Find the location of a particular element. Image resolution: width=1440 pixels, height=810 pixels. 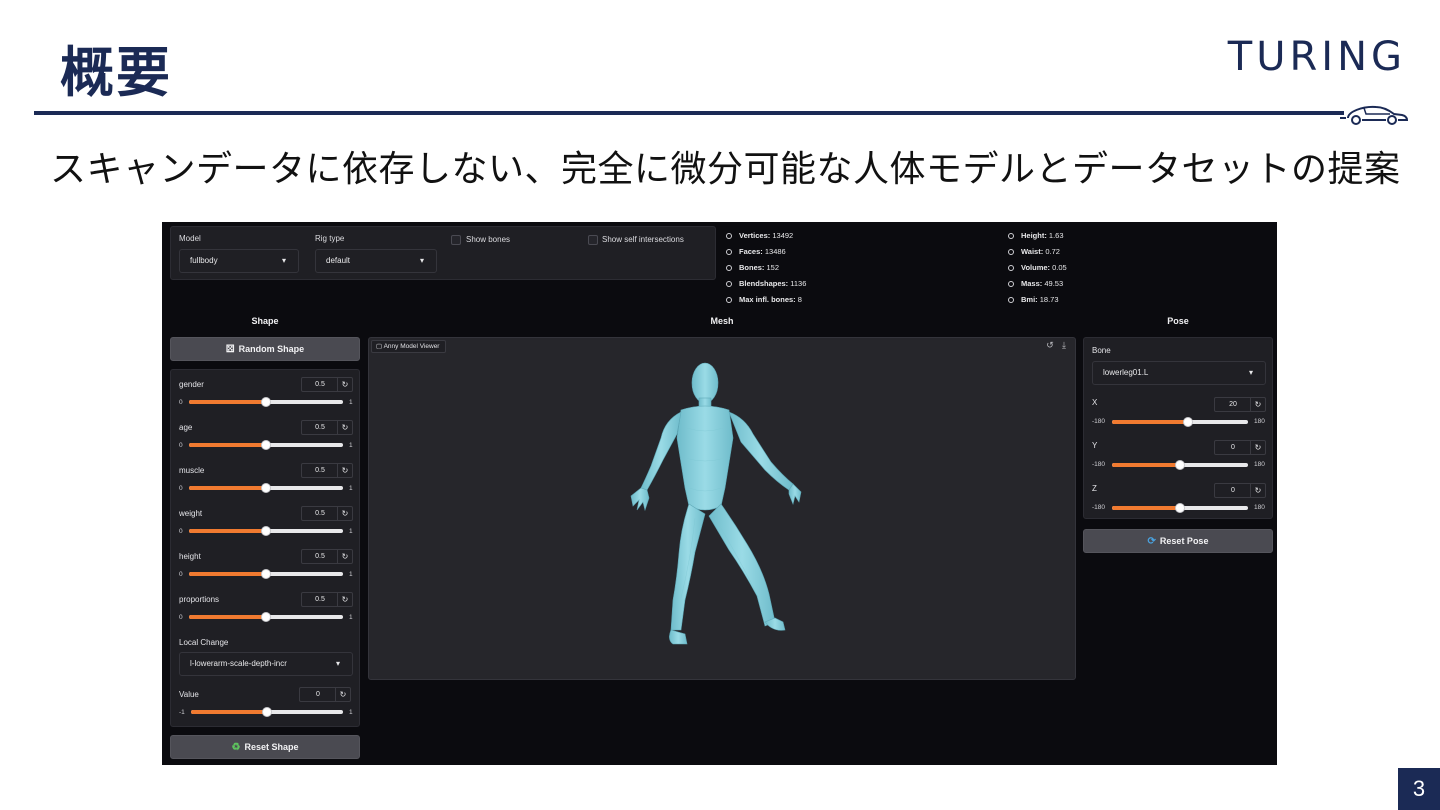

file-icon: ▢ is located at coordinates (380, 346).